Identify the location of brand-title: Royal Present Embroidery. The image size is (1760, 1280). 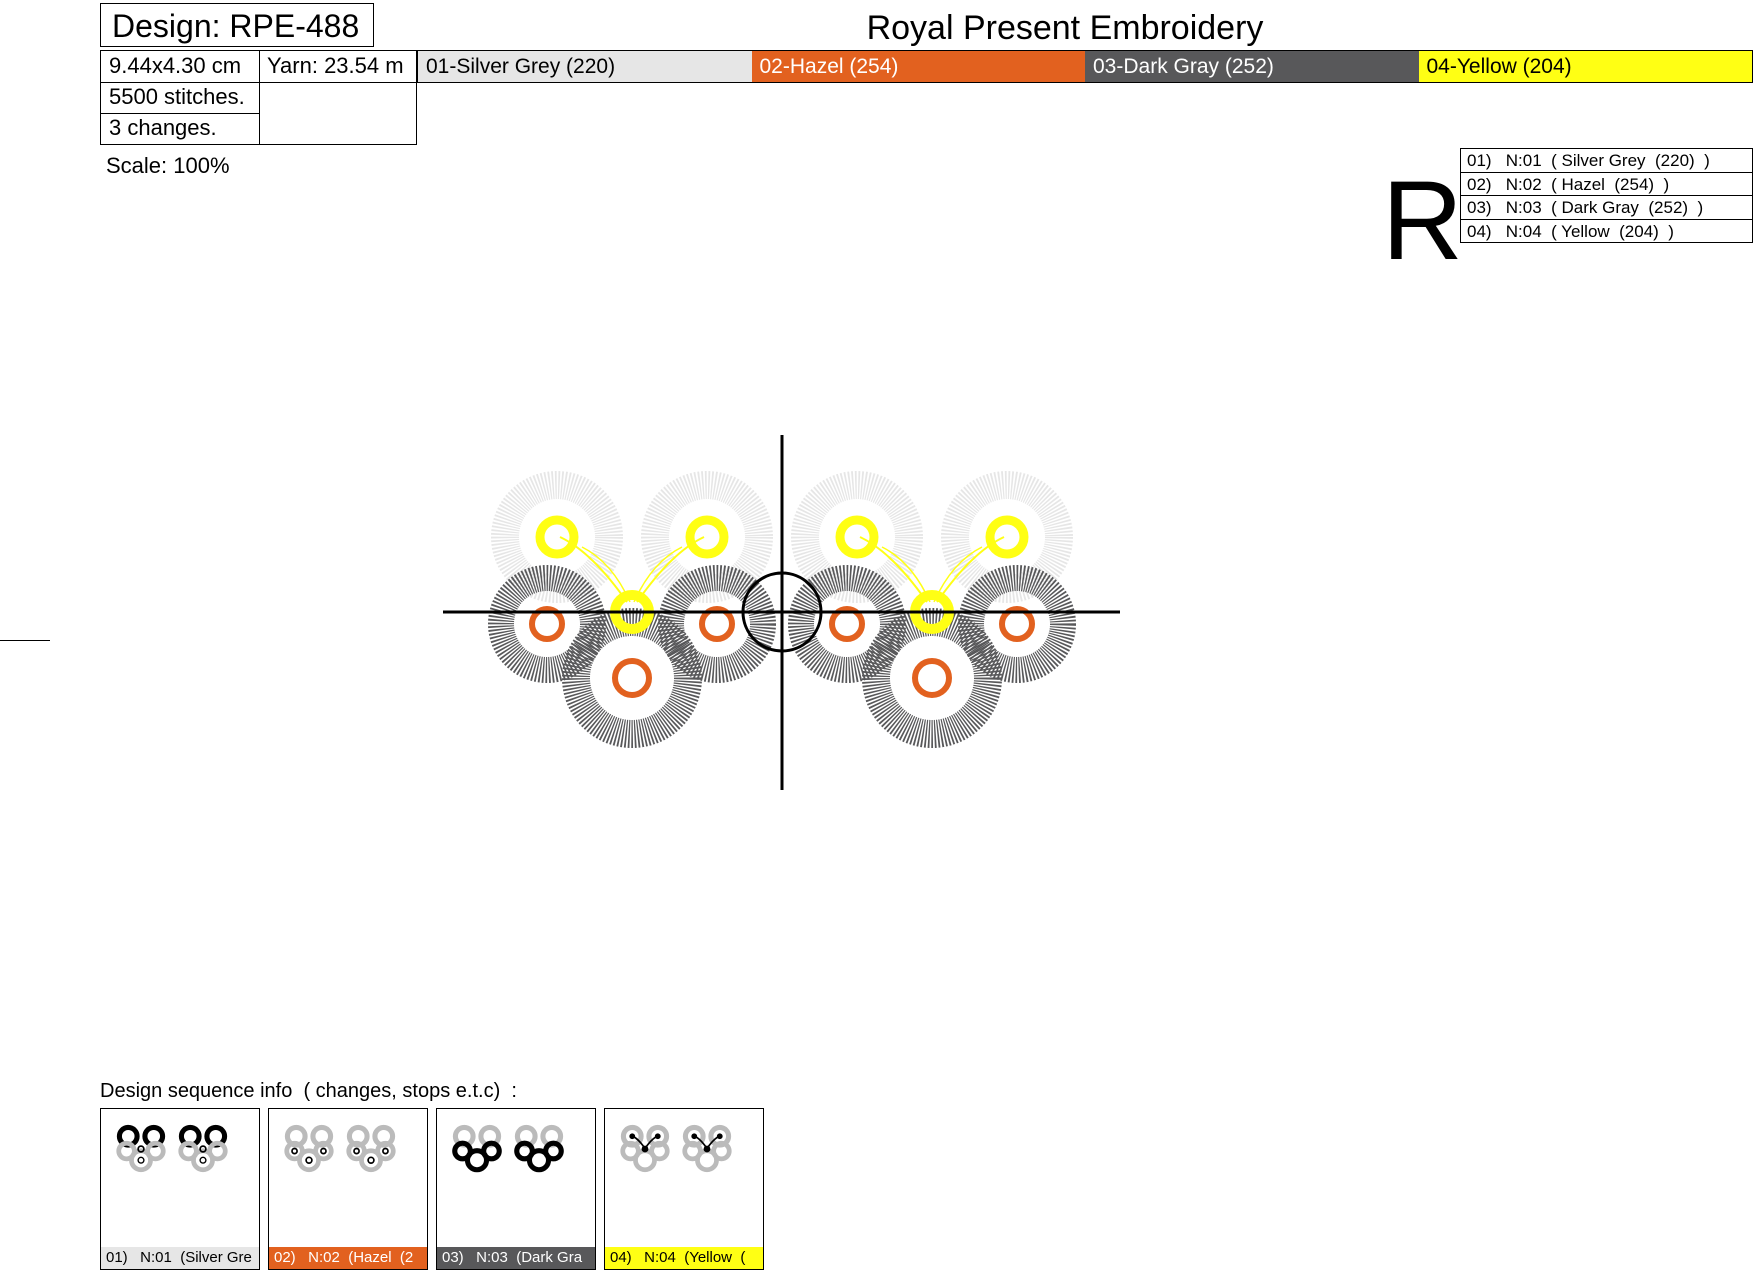
(1065, 28).